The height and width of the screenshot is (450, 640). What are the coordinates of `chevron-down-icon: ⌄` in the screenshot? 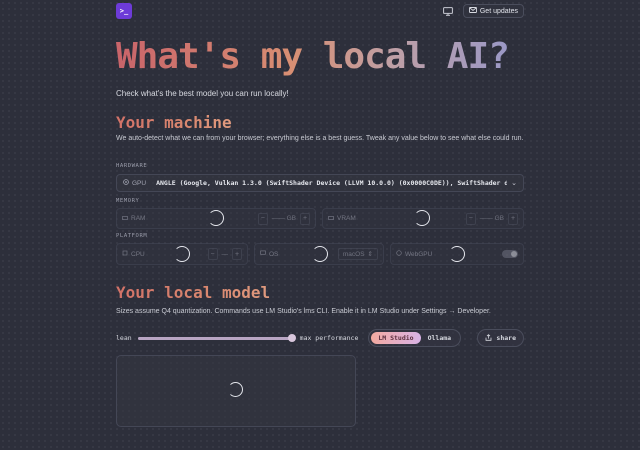 It's located at (514, 183).